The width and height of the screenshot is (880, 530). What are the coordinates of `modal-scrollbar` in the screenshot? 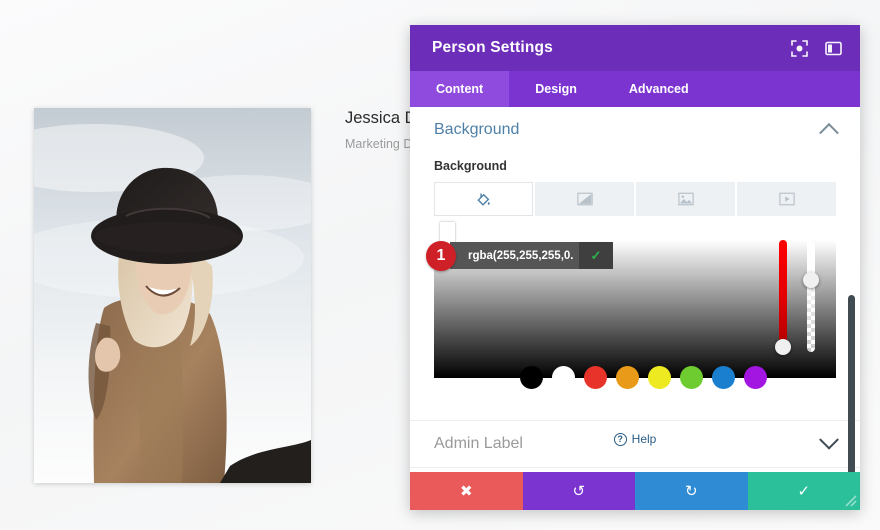 It's located at (851, 383).